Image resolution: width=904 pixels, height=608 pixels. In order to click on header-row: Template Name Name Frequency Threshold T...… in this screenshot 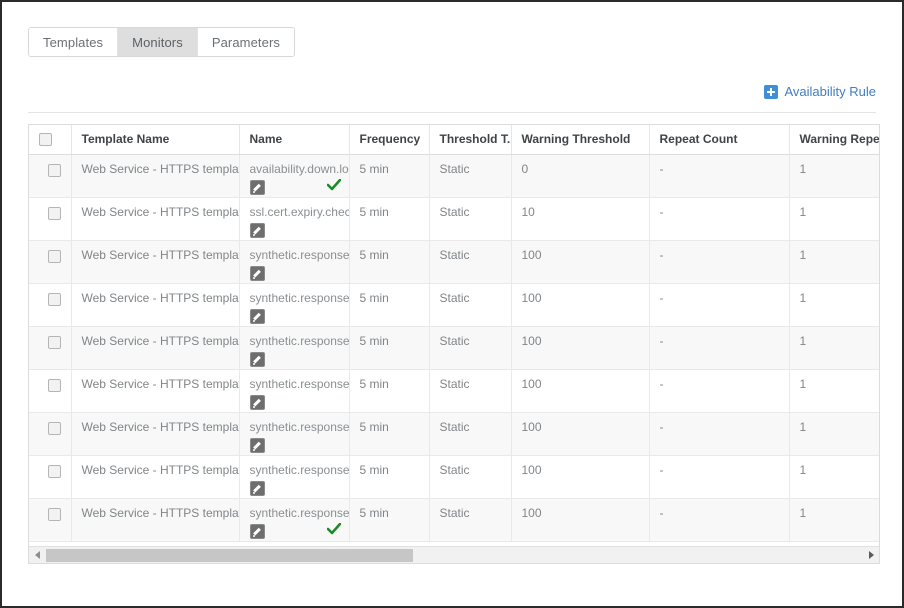, I will do `click(454, 140)`.